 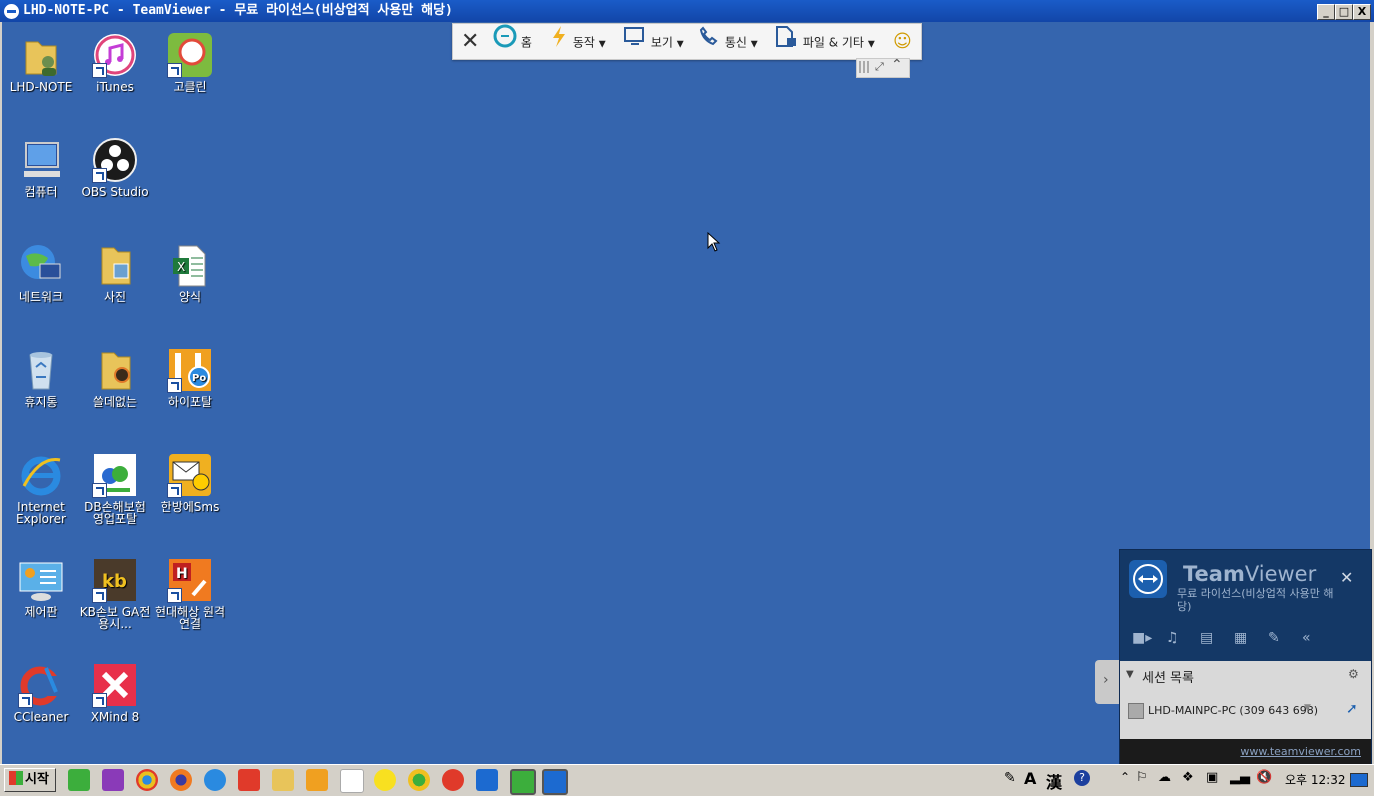 I want to click on desktop-icon-sms: 한방에Sms, so click(x=190, y=482).